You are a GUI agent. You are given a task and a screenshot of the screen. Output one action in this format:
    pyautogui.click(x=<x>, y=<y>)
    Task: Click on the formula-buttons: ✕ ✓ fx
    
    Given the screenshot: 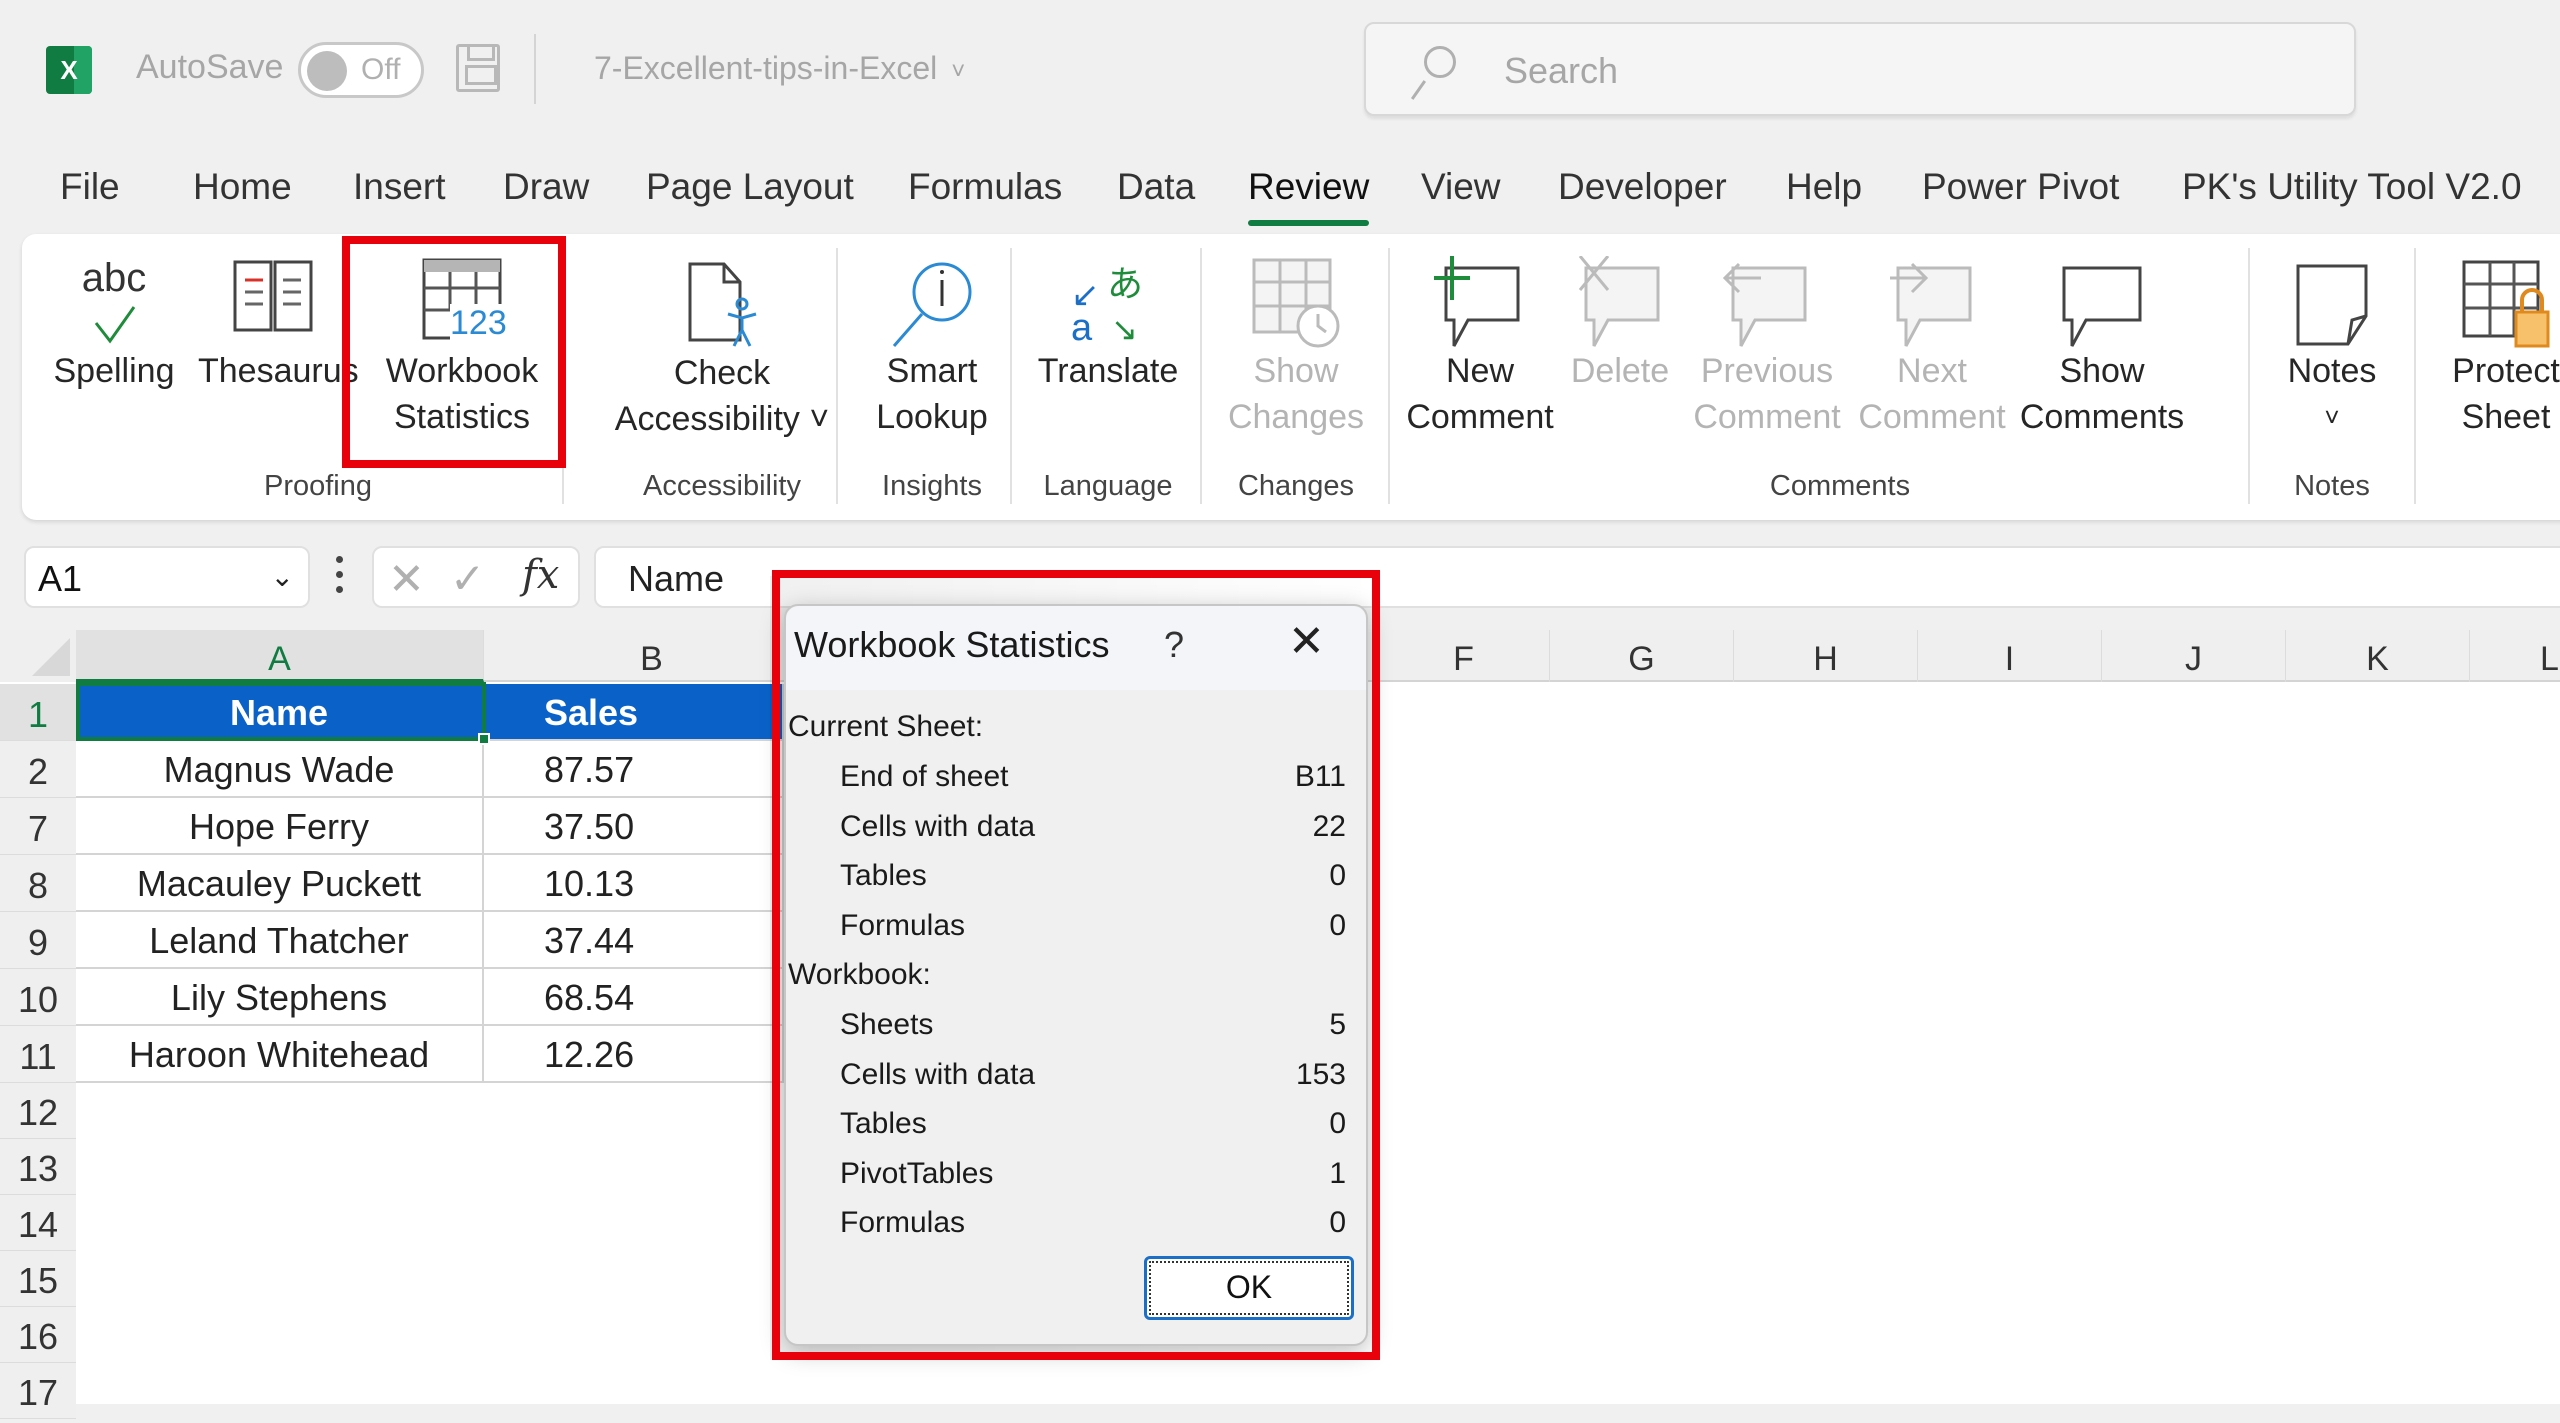 What is the action you would take?
    pyautogui.click(x=476, y=577)
    